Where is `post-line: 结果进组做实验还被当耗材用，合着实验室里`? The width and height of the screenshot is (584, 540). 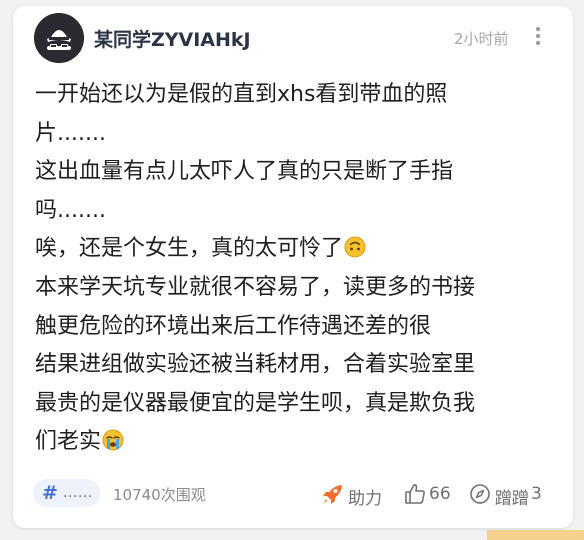
post-line: 结果进组做实验还被当耗材用，合着实验室里 is located at coordinates (255, 365).